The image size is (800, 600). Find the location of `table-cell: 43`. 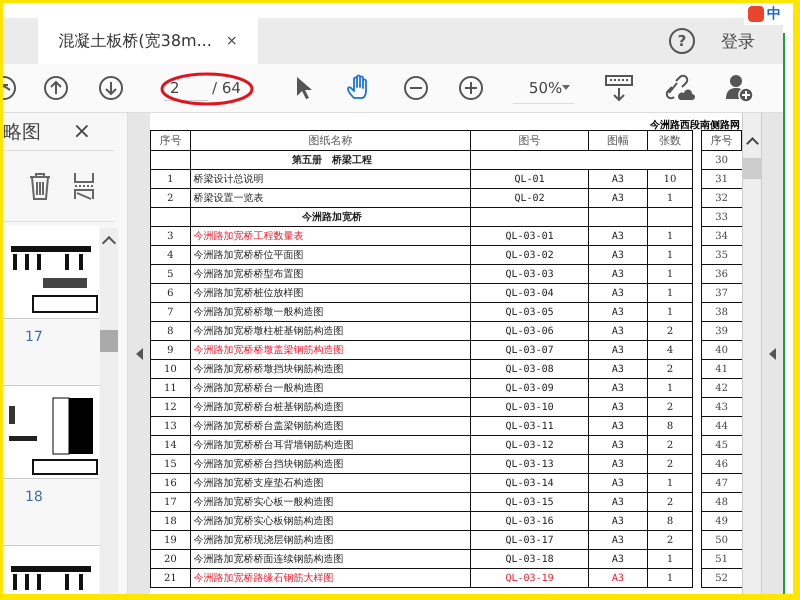

table-cell: 43 is located at coordinates (721, 407).